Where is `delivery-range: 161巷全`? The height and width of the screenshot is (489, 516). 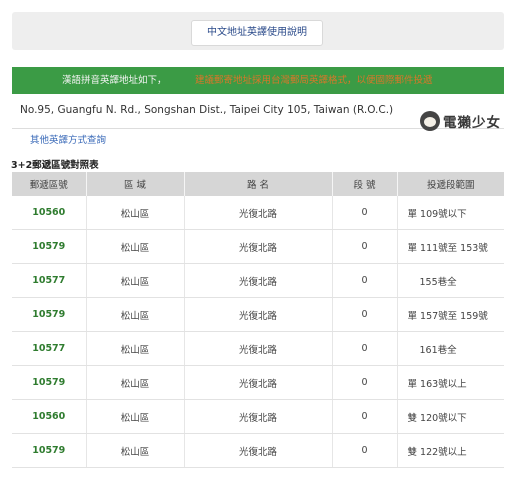
delivery-range: 161巷全 is located at coordinates (450, 348).